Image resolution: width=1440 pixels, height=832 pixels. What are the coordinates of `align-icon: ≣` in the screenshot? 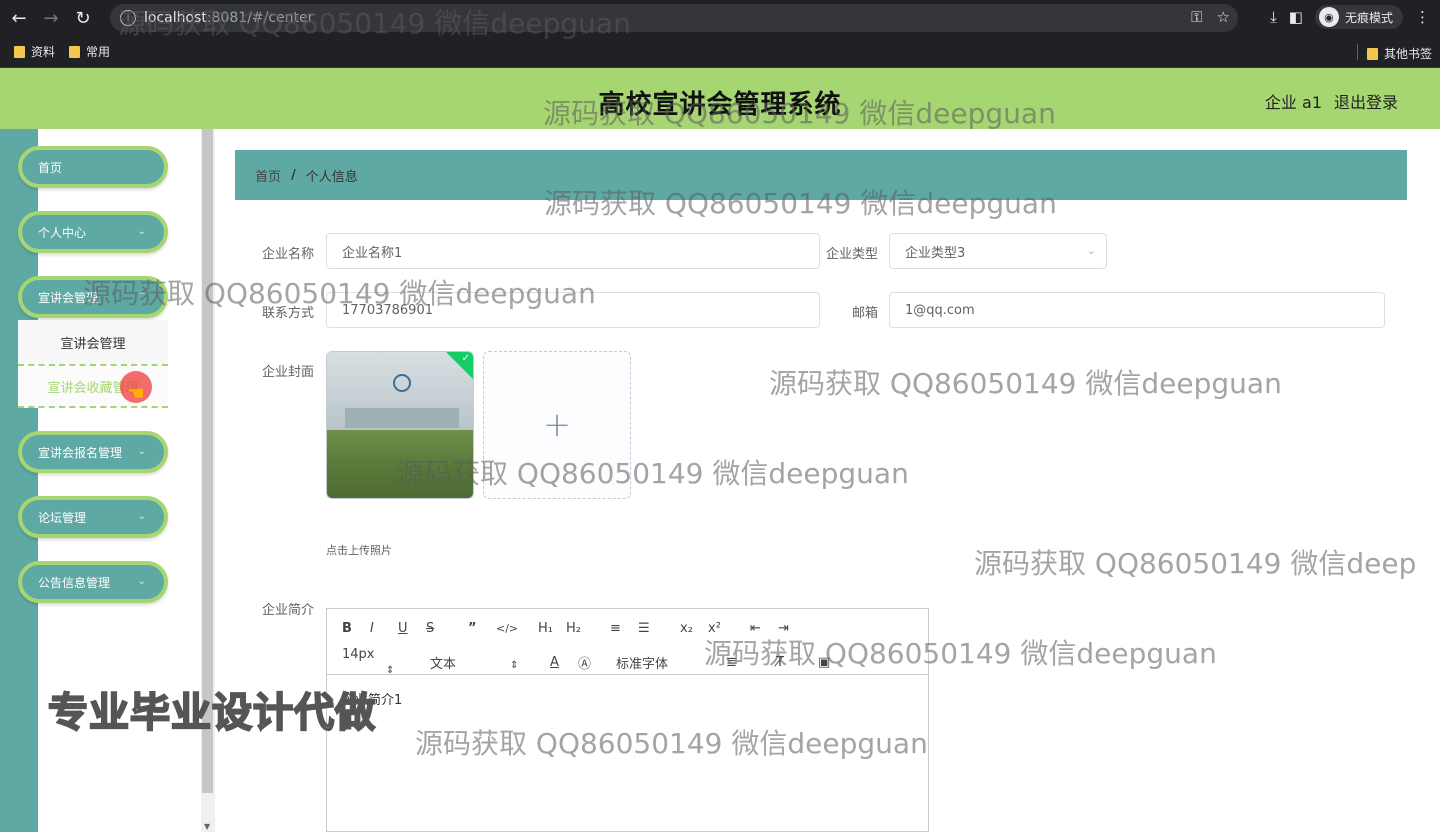 It's located at (751, 662).